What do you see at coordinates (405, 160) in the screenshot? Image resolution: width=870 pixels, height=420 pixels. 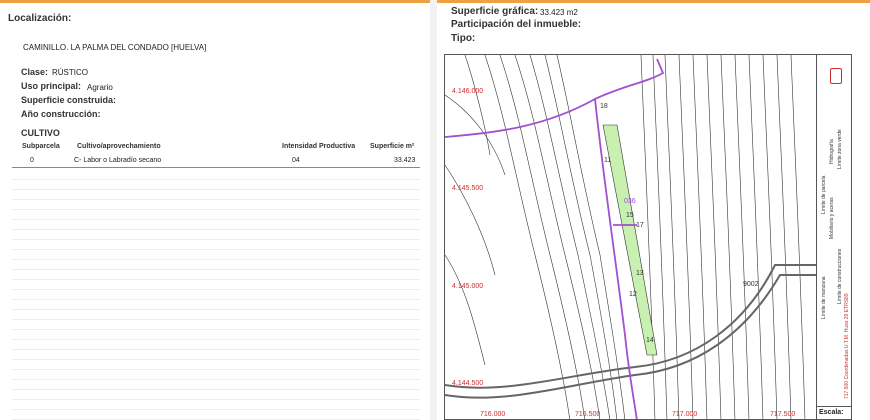 I see `cell-superficie: 33.423` at bounding box center [405, 160].